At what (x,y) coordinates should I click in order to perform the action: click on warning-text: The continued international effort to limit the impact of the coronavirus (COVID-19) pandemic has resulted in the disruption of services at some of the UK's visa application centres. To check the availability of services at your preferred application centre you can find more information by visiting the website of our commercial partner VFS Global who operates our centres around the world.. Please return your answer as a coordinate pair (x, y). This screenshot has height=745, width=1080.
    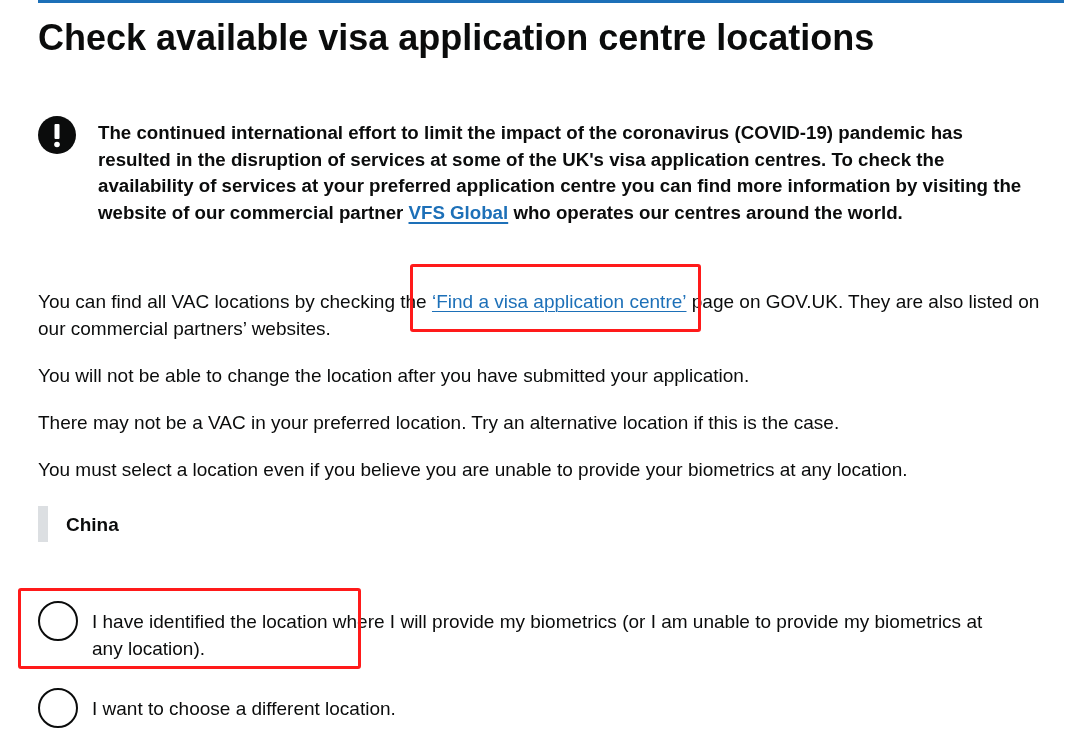
    Looking at the image, I should click on (560, 173).